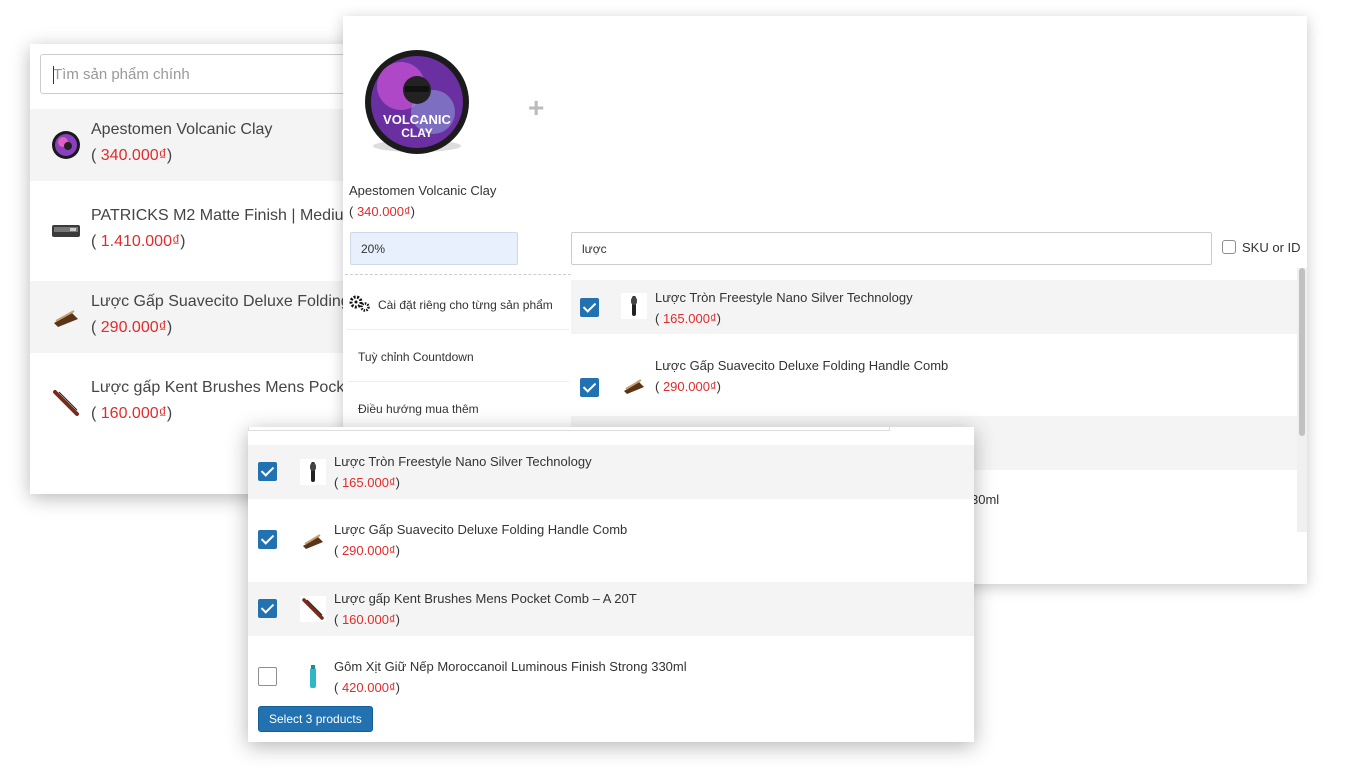 This screenshot has height=768, width=1366. What do you see at coordinates (1229, 247) in the screenshot?
I see `sku-checkbox` at bounding box center [1229, 247].